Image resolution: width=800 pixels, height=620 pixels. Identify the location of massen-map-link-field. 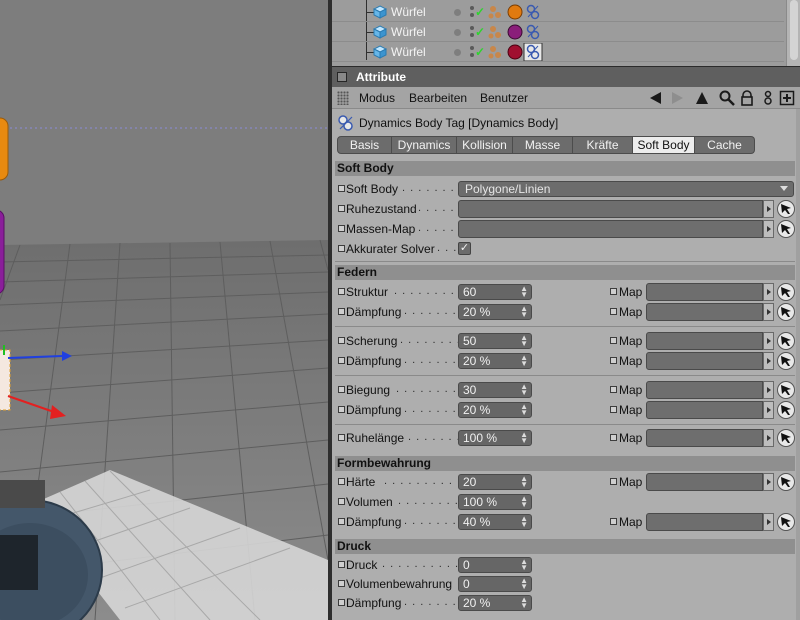
(610, 229).